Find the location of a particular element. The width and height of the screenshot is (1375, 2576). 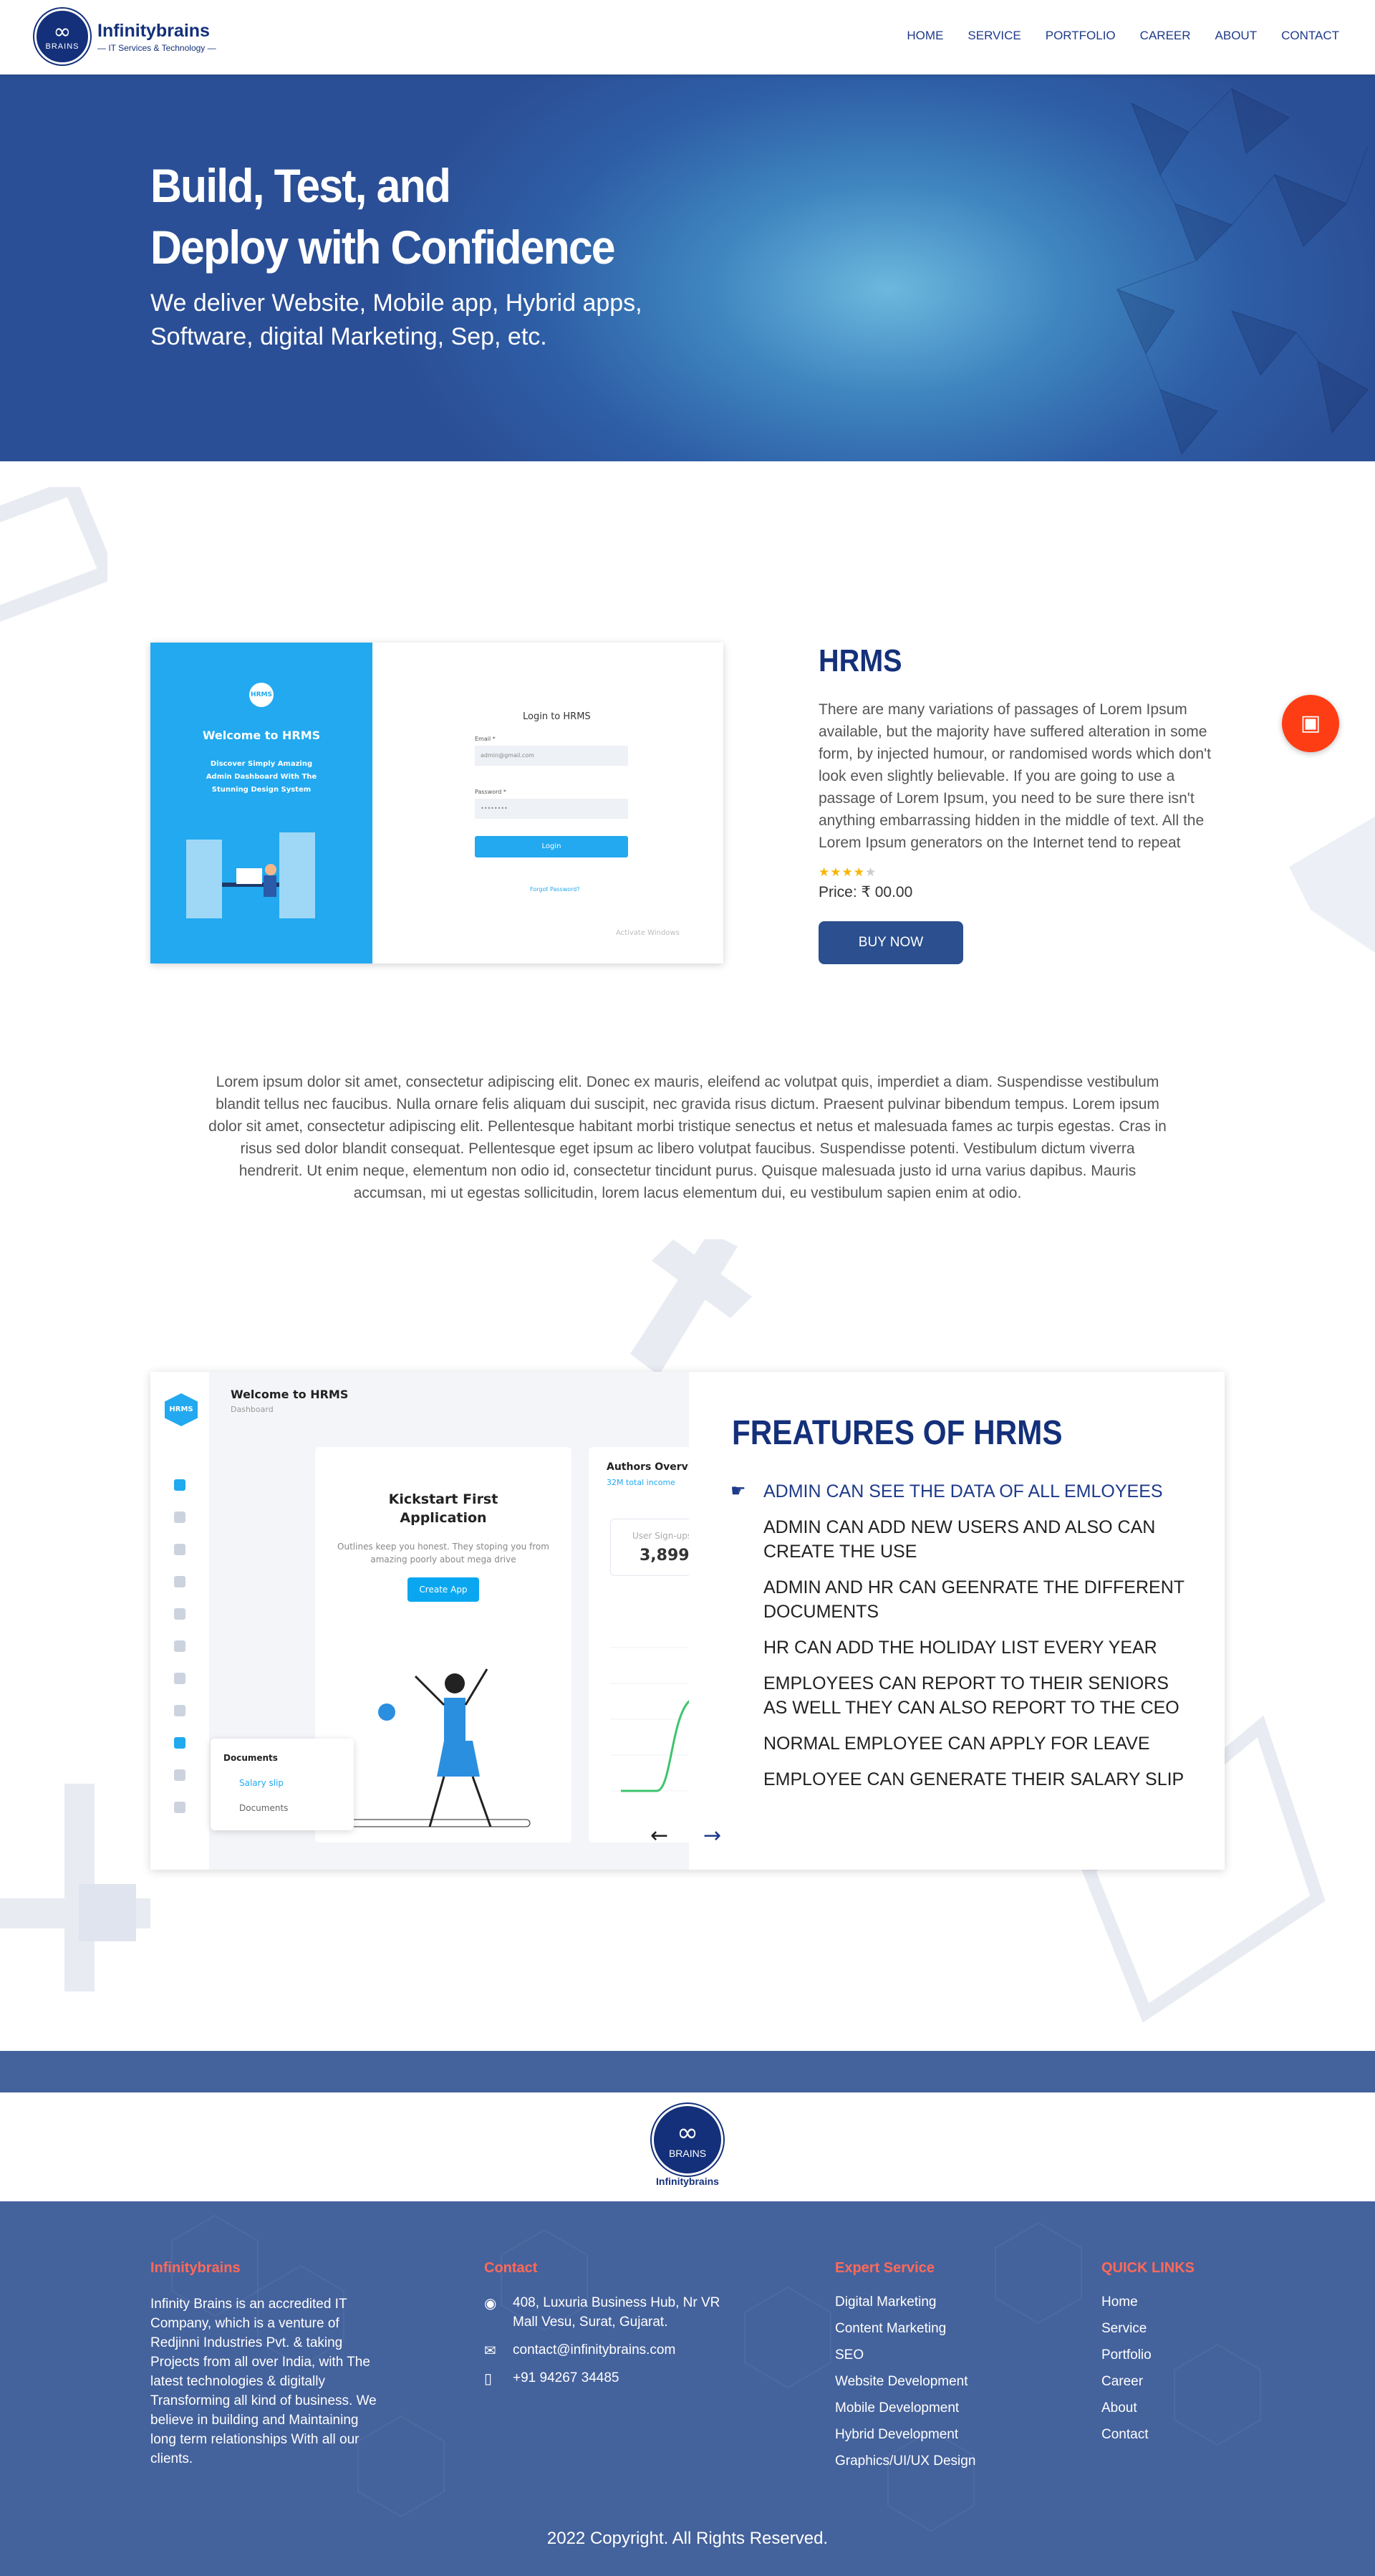

service-link-text: Hybrid Development is located at coordinates (897, 2434).